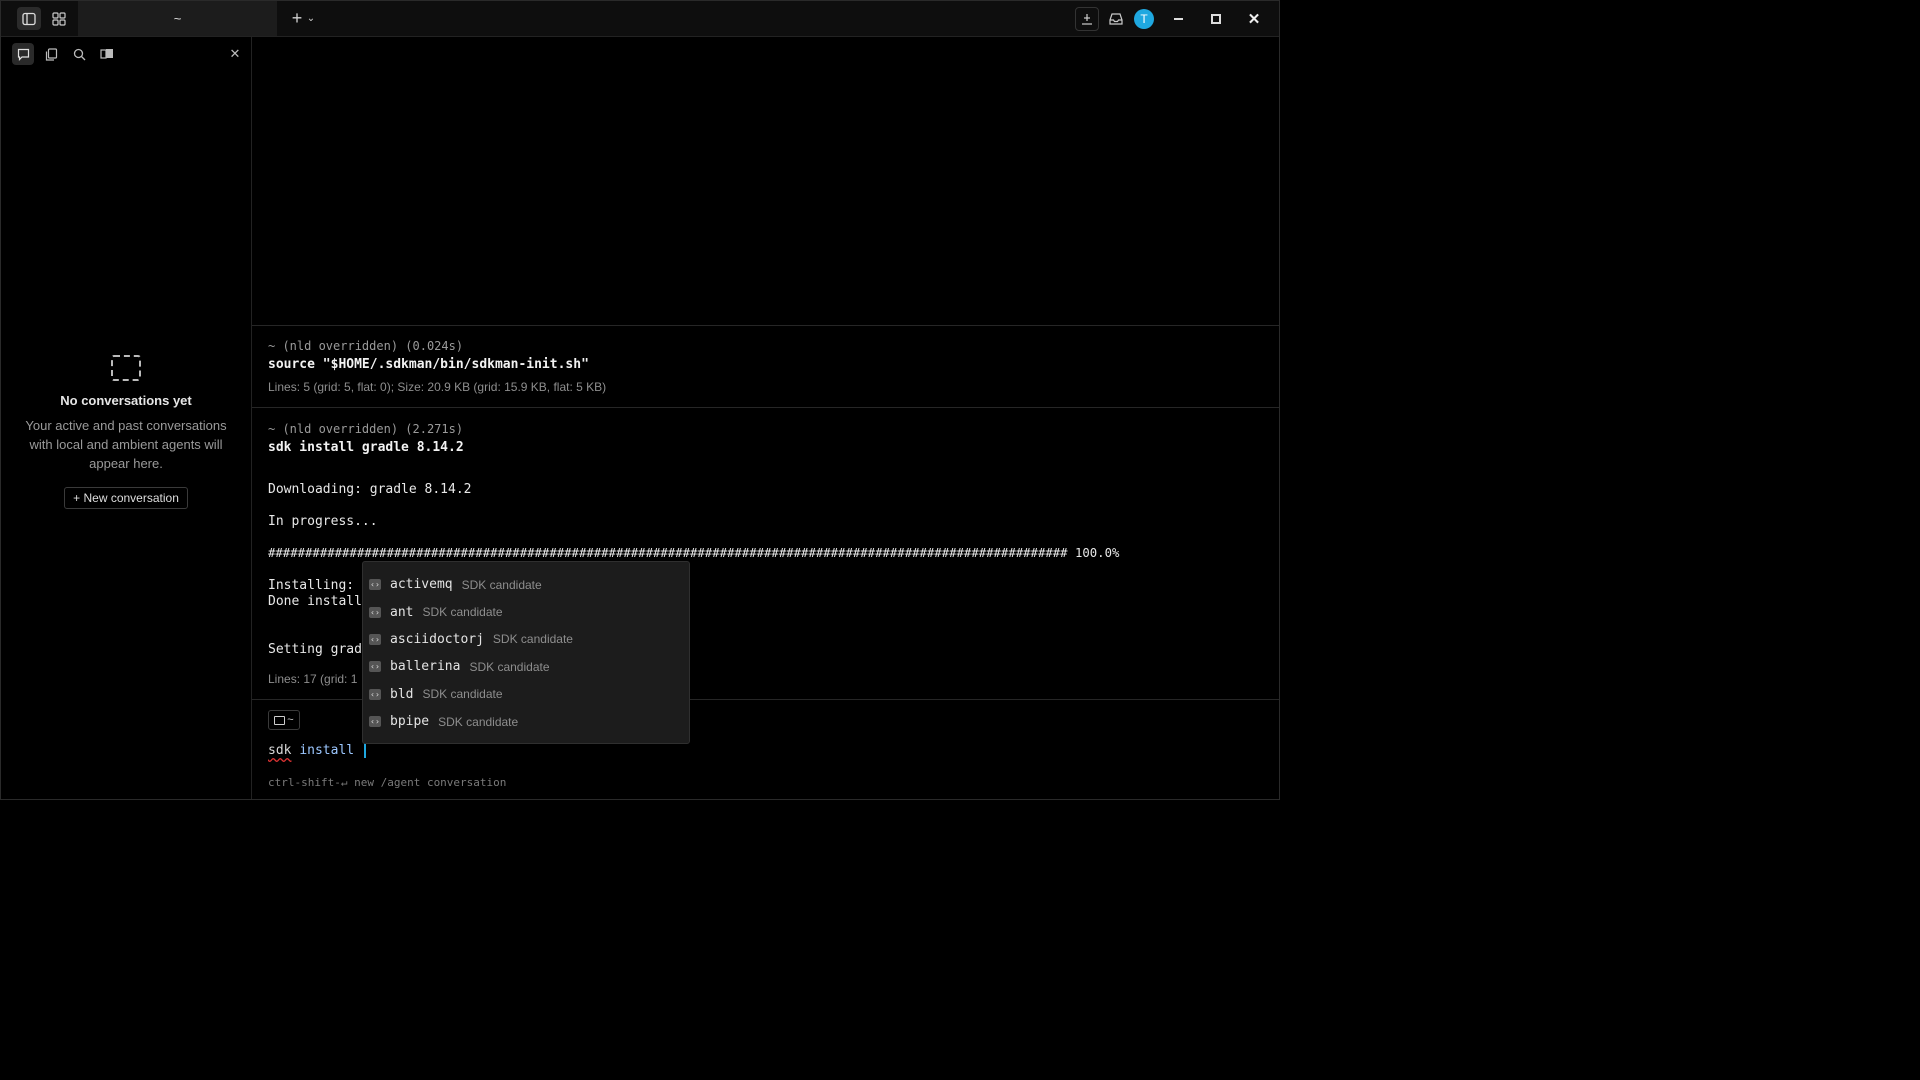  I want to click on autocomplete-item: ‹› ant SDK candidate, so click(526, 611).